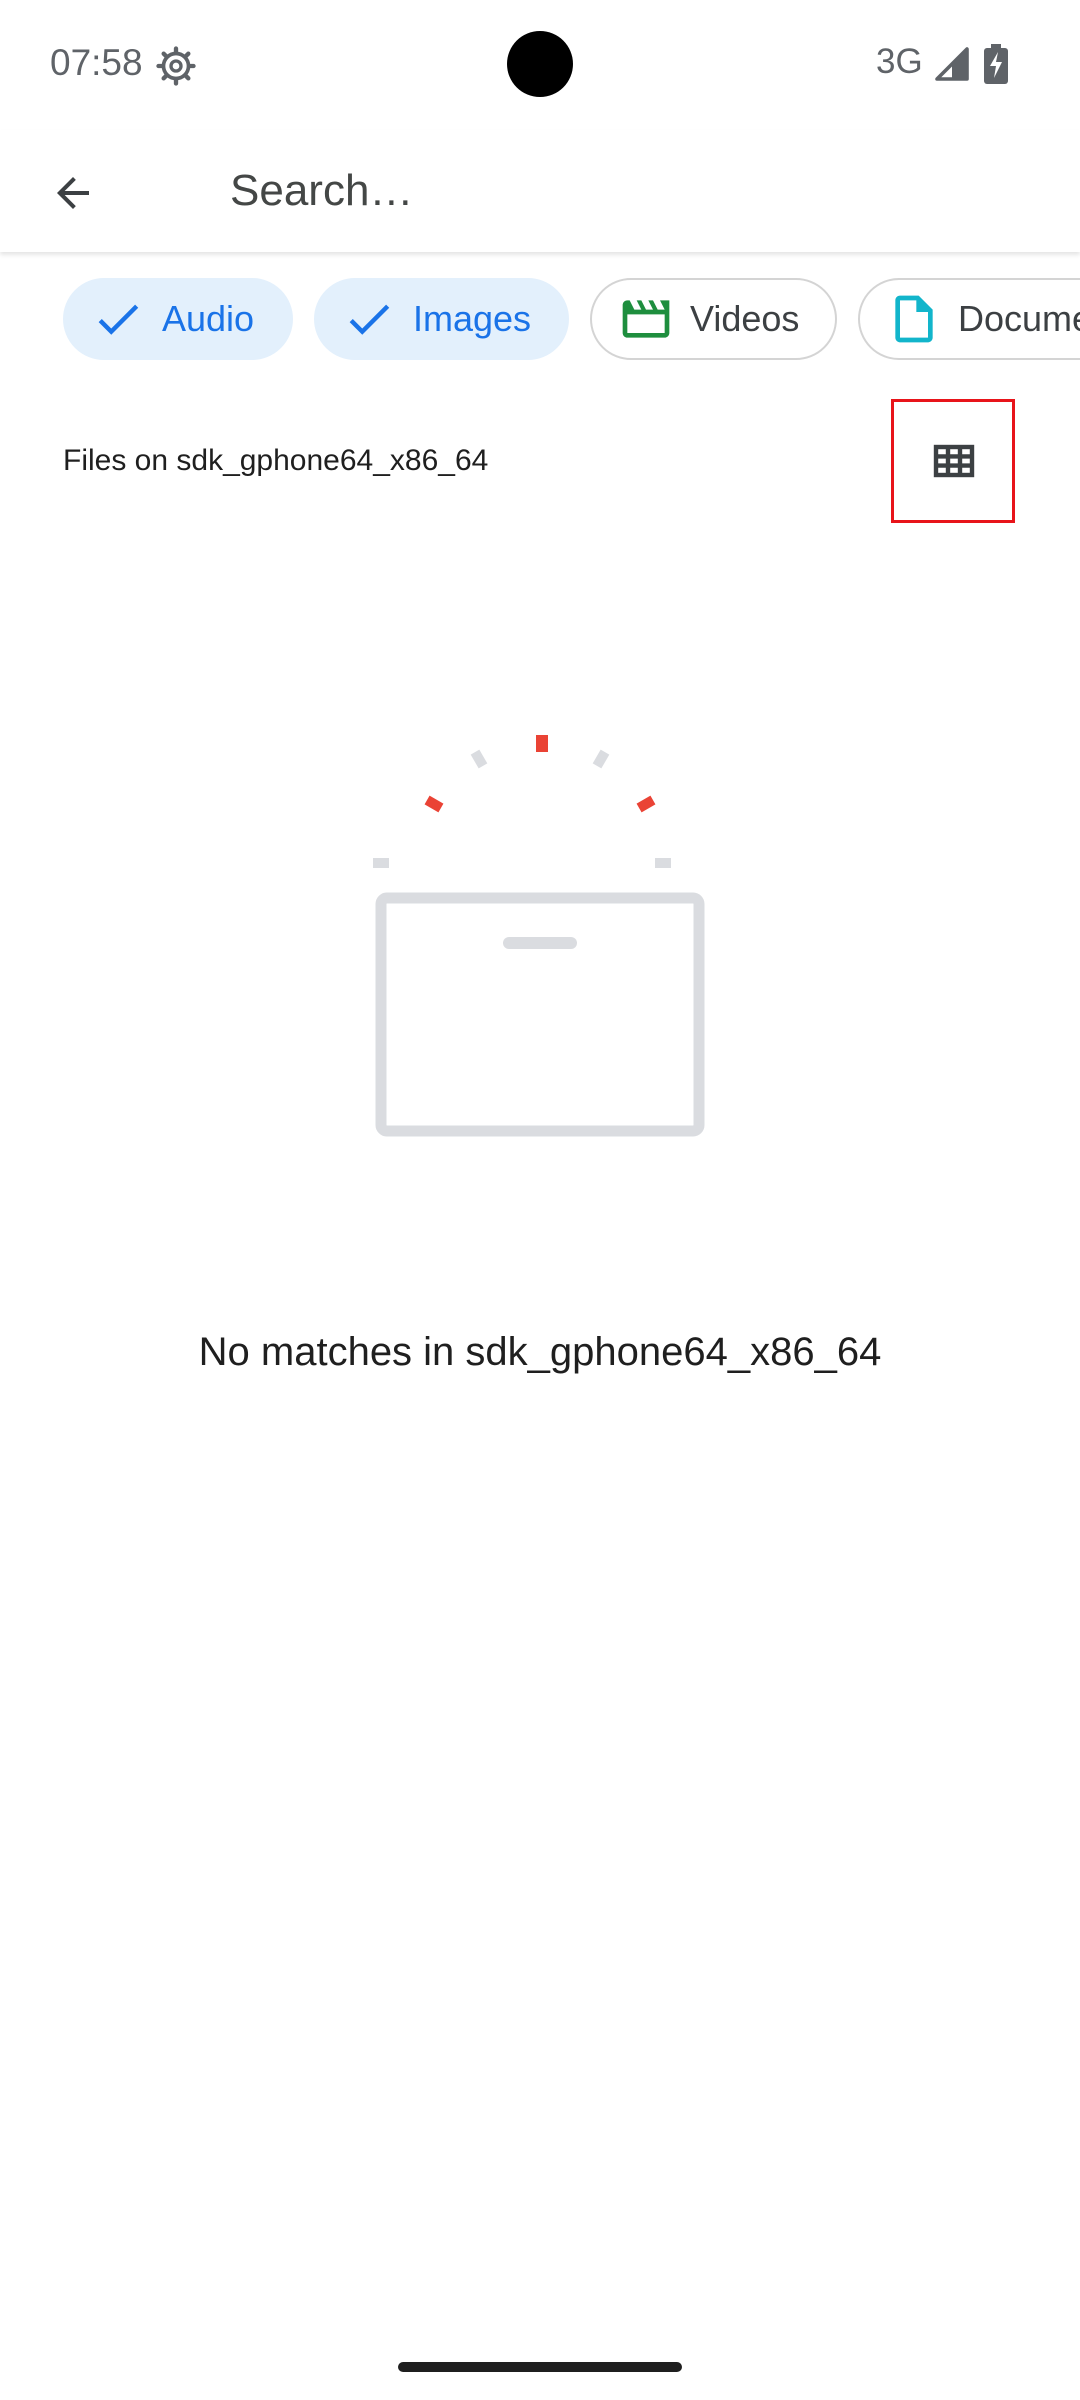 This screenshot has width=1080, height=2400. I want to click on empty-state-message: No matches in sdk_gphone64_x86_64, so click(540, 1352).